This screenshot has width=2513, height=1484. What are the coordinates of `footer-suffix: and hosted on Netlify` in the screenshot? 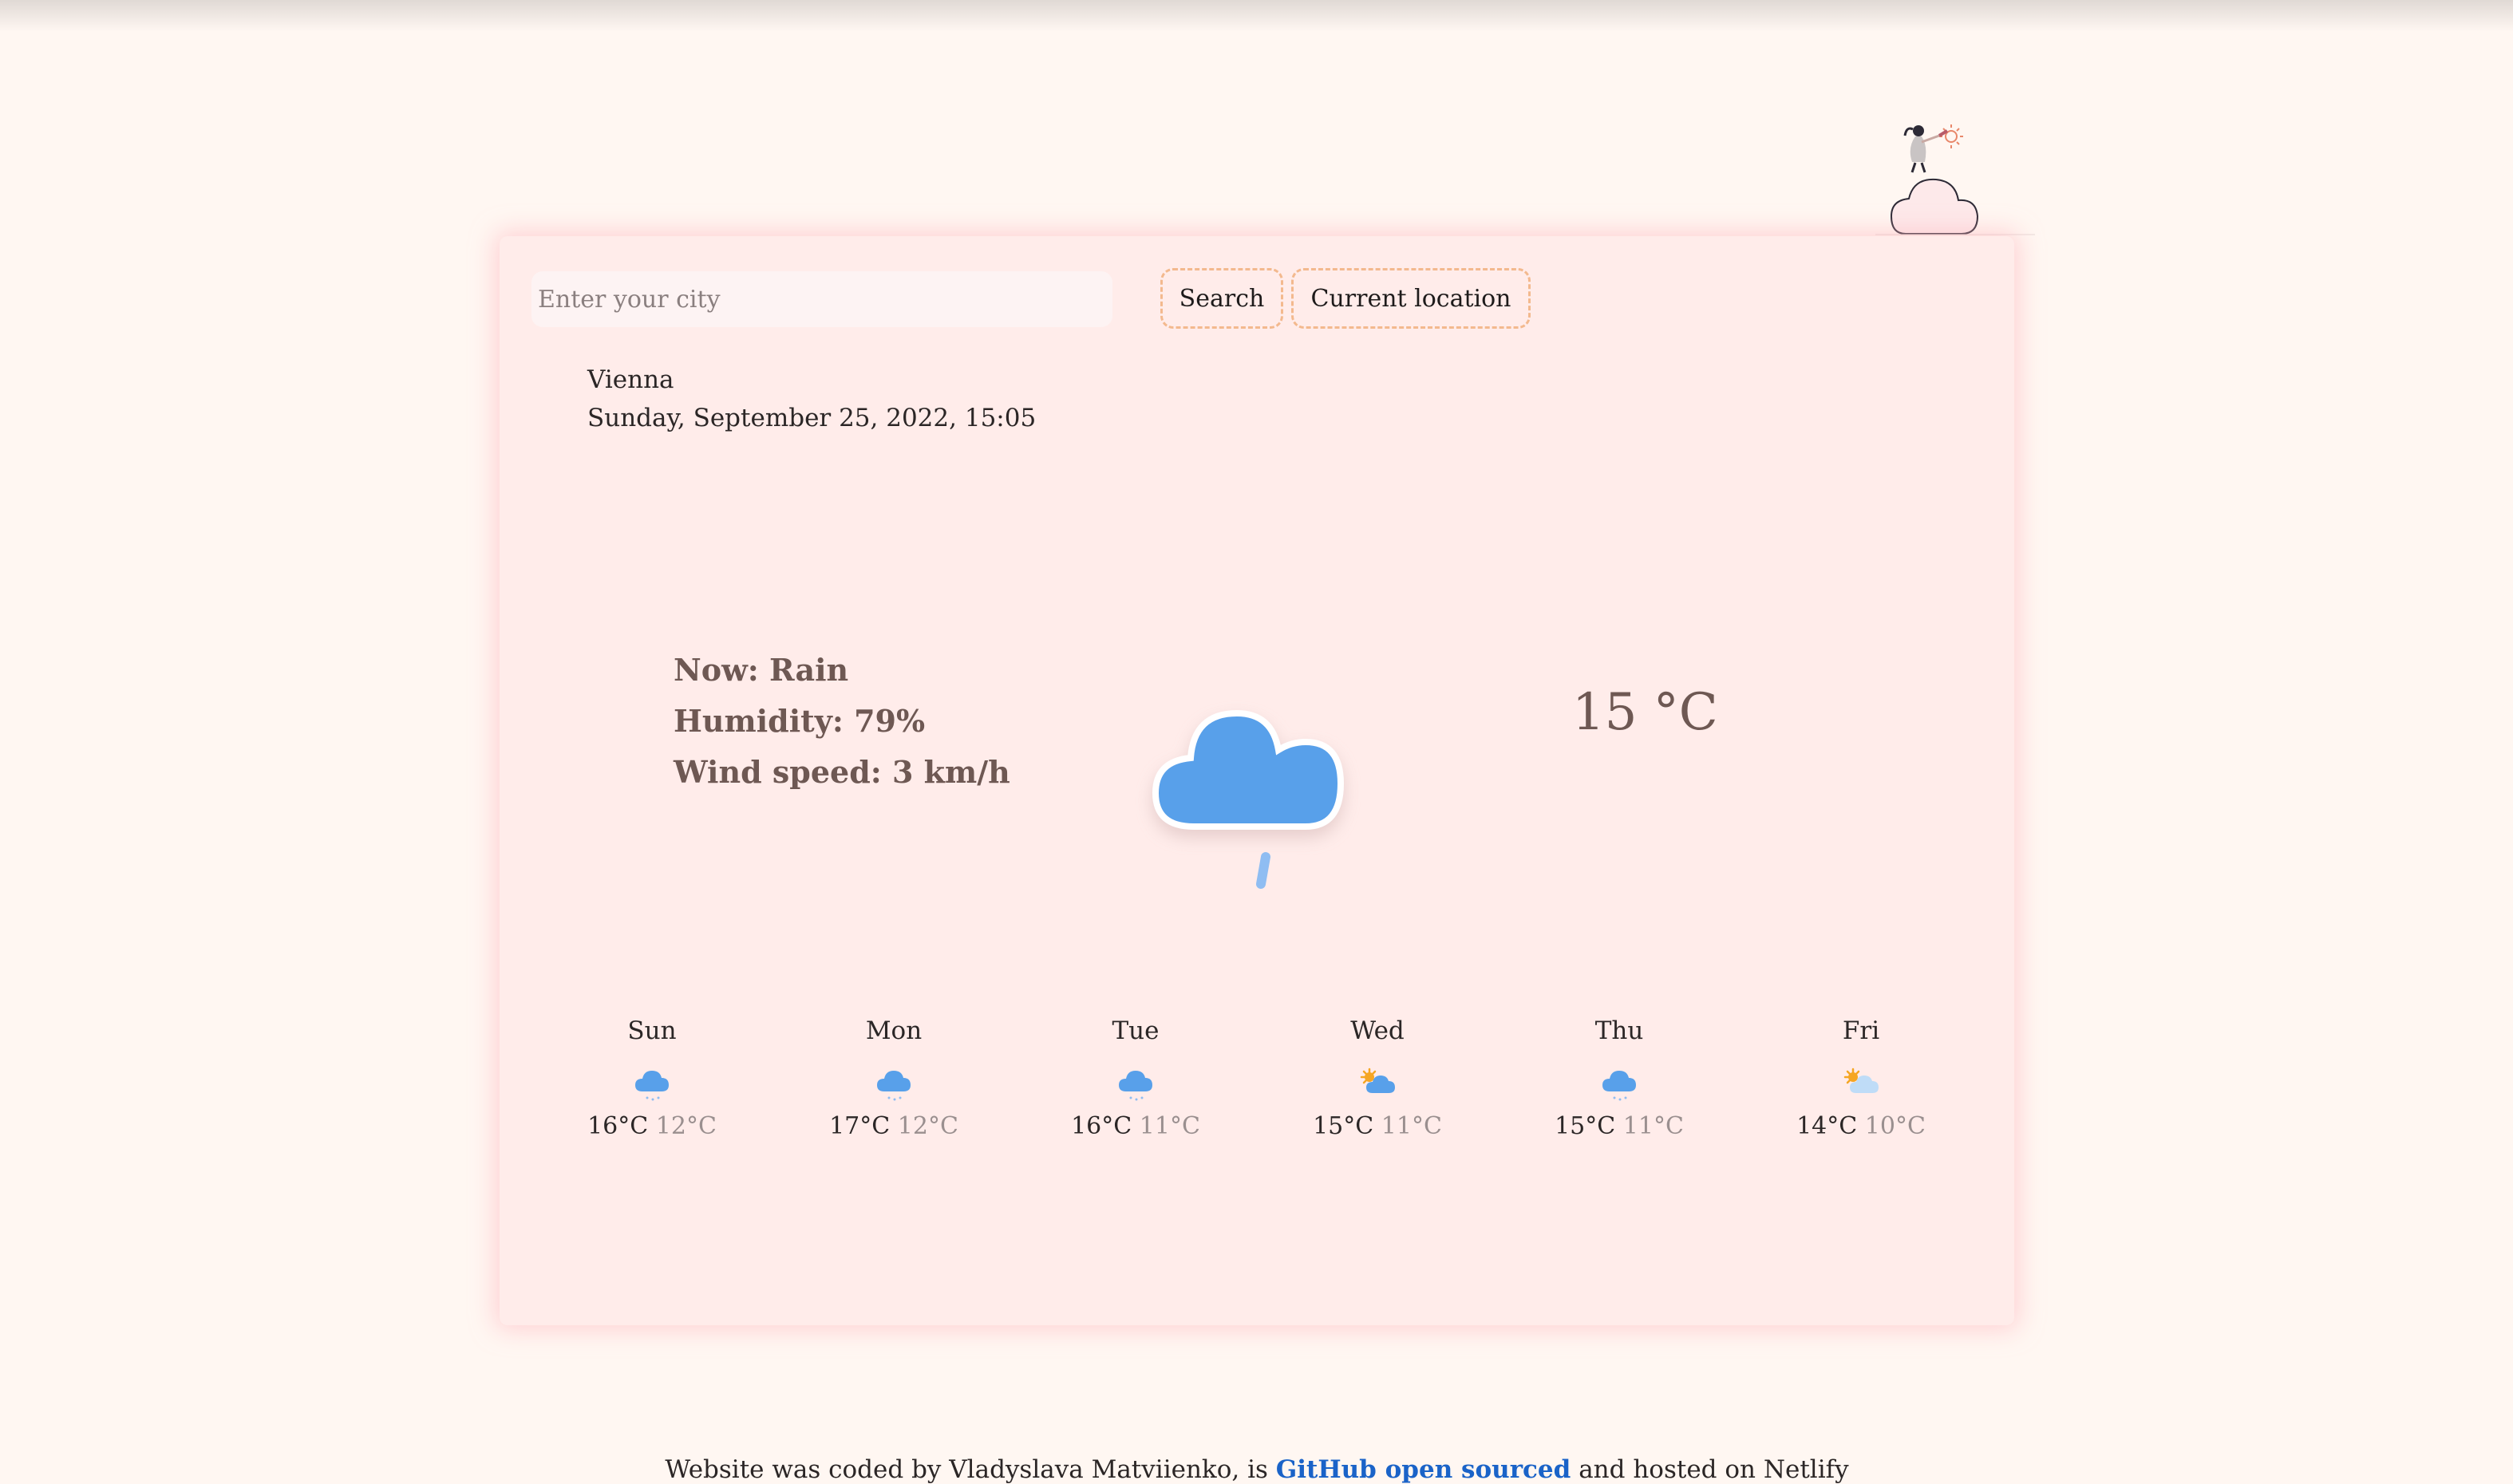 It's located at (1714, 1469).